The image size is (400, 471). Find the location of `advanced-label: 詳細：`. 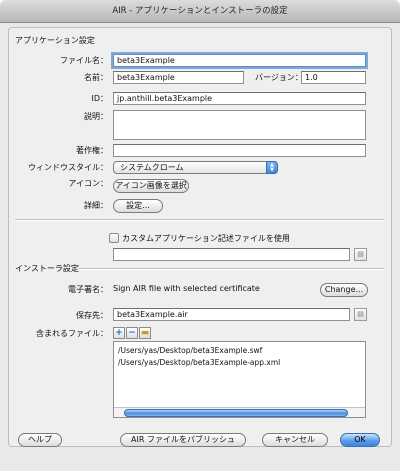

advanced-label: 詳細： is located at coordinates (96, 205).